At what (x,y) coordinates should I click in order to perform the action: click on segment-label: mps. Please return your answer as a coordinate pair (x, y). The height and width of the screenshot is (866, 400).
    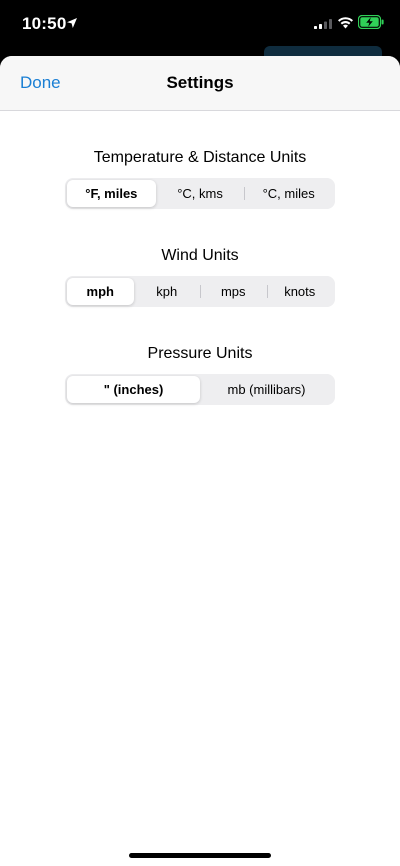
    Looking at the image, I should click on (233, 291).